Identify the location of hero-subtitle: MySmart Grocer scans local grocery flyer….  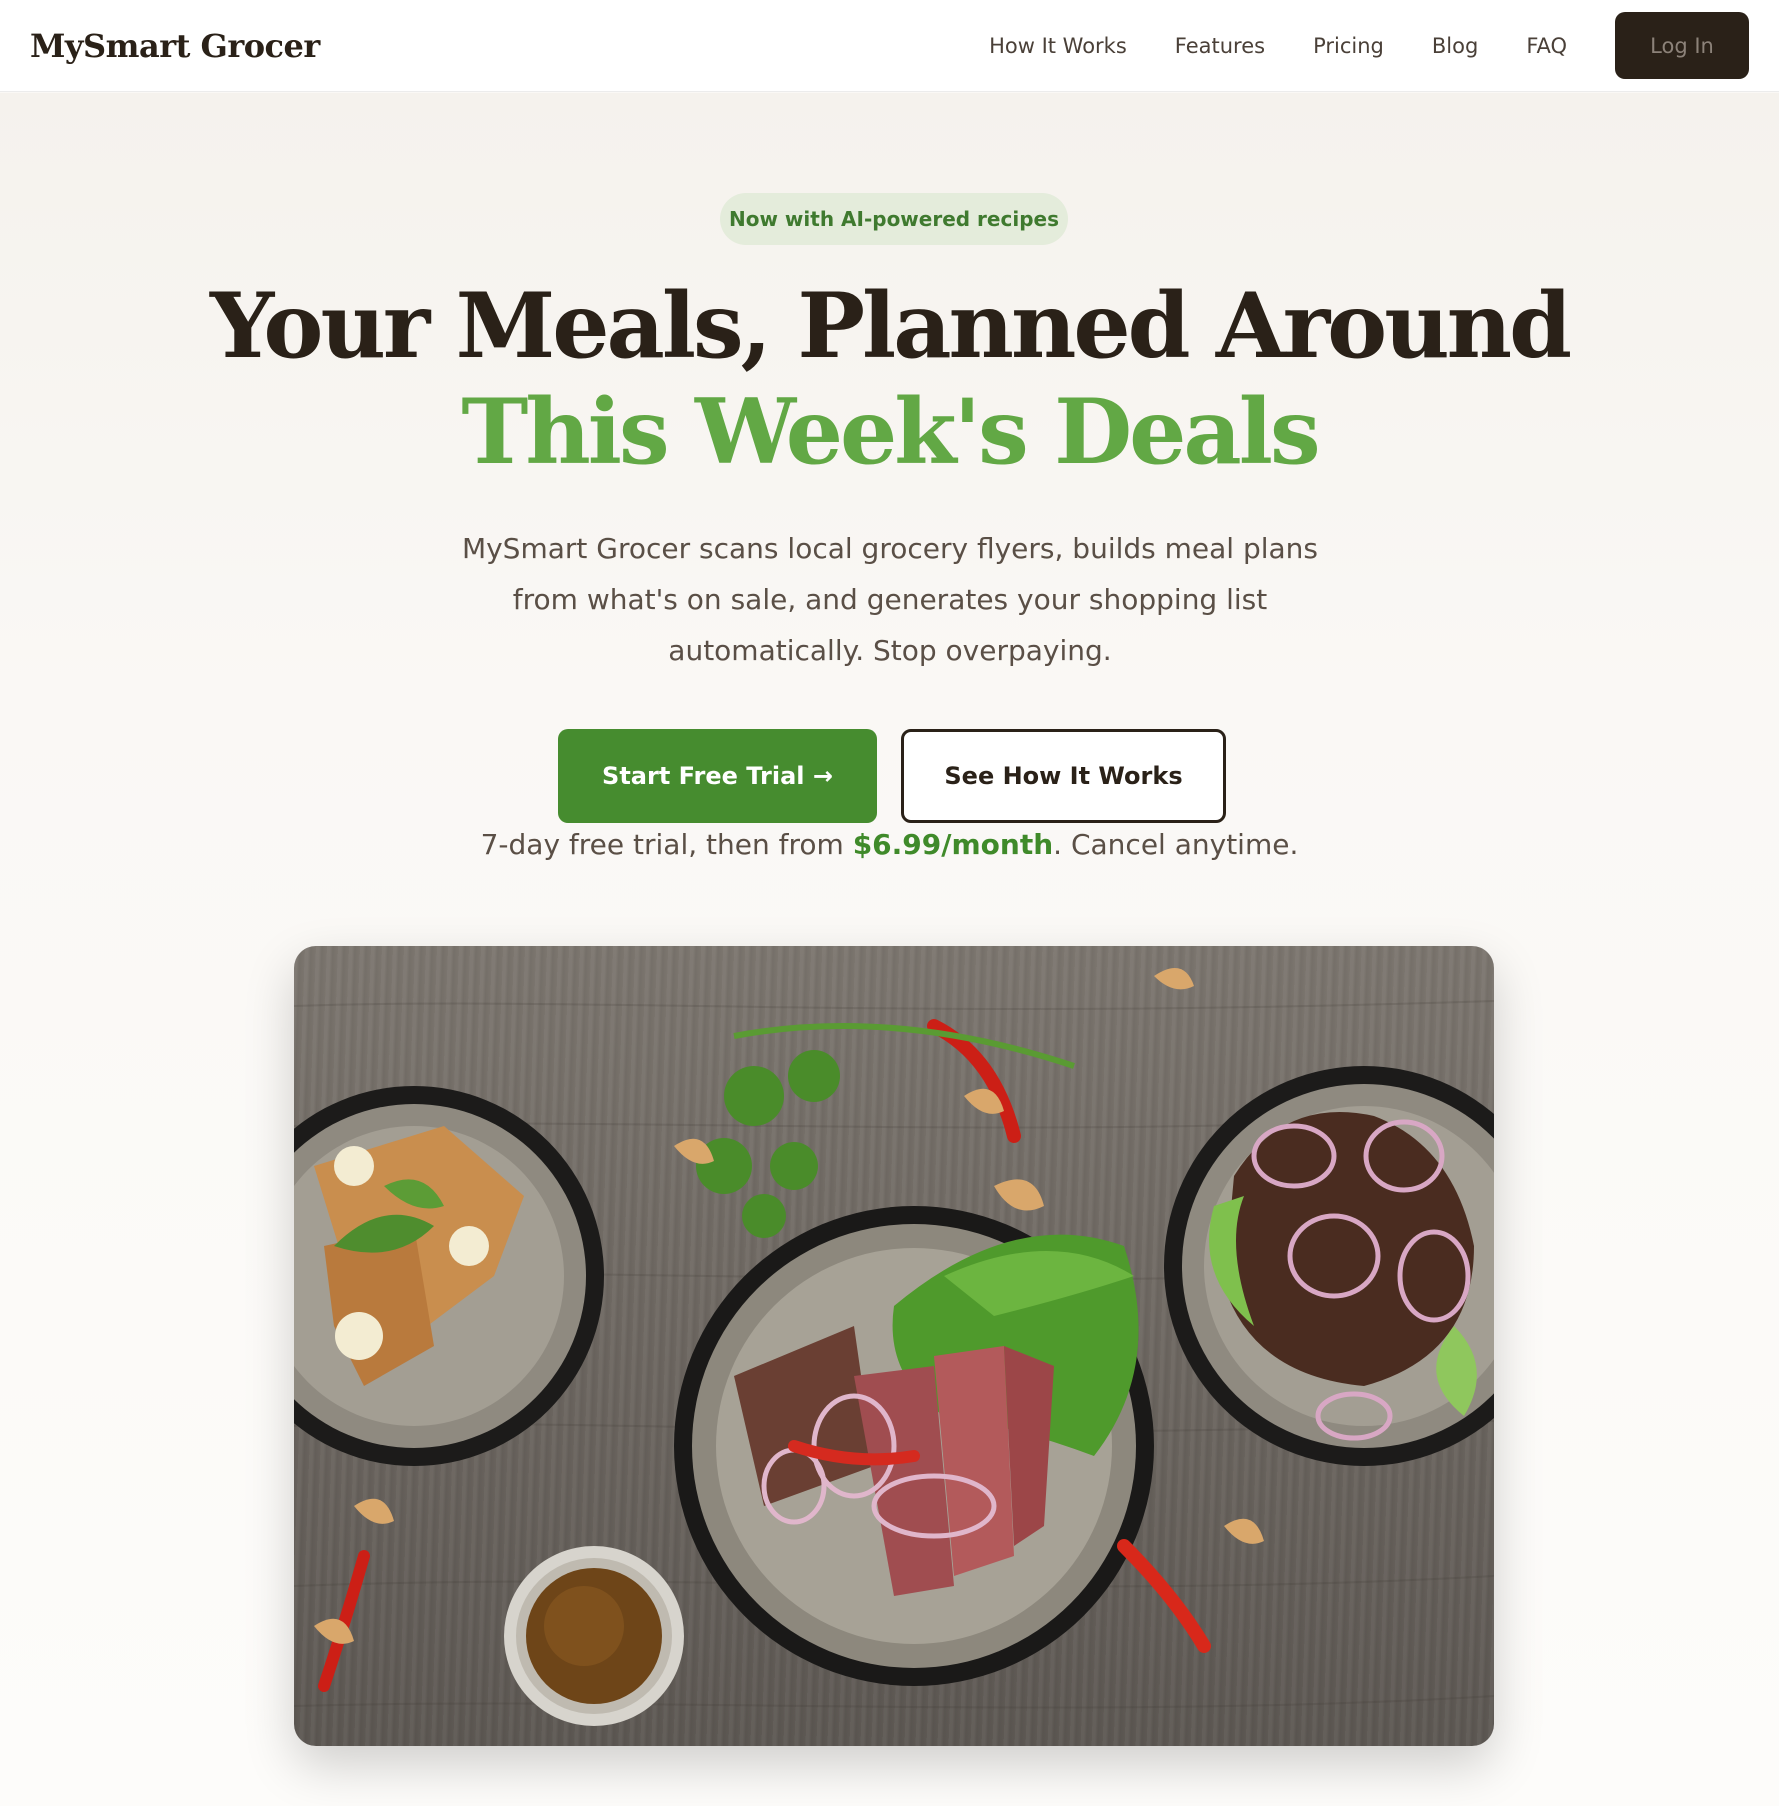
(890, 599).